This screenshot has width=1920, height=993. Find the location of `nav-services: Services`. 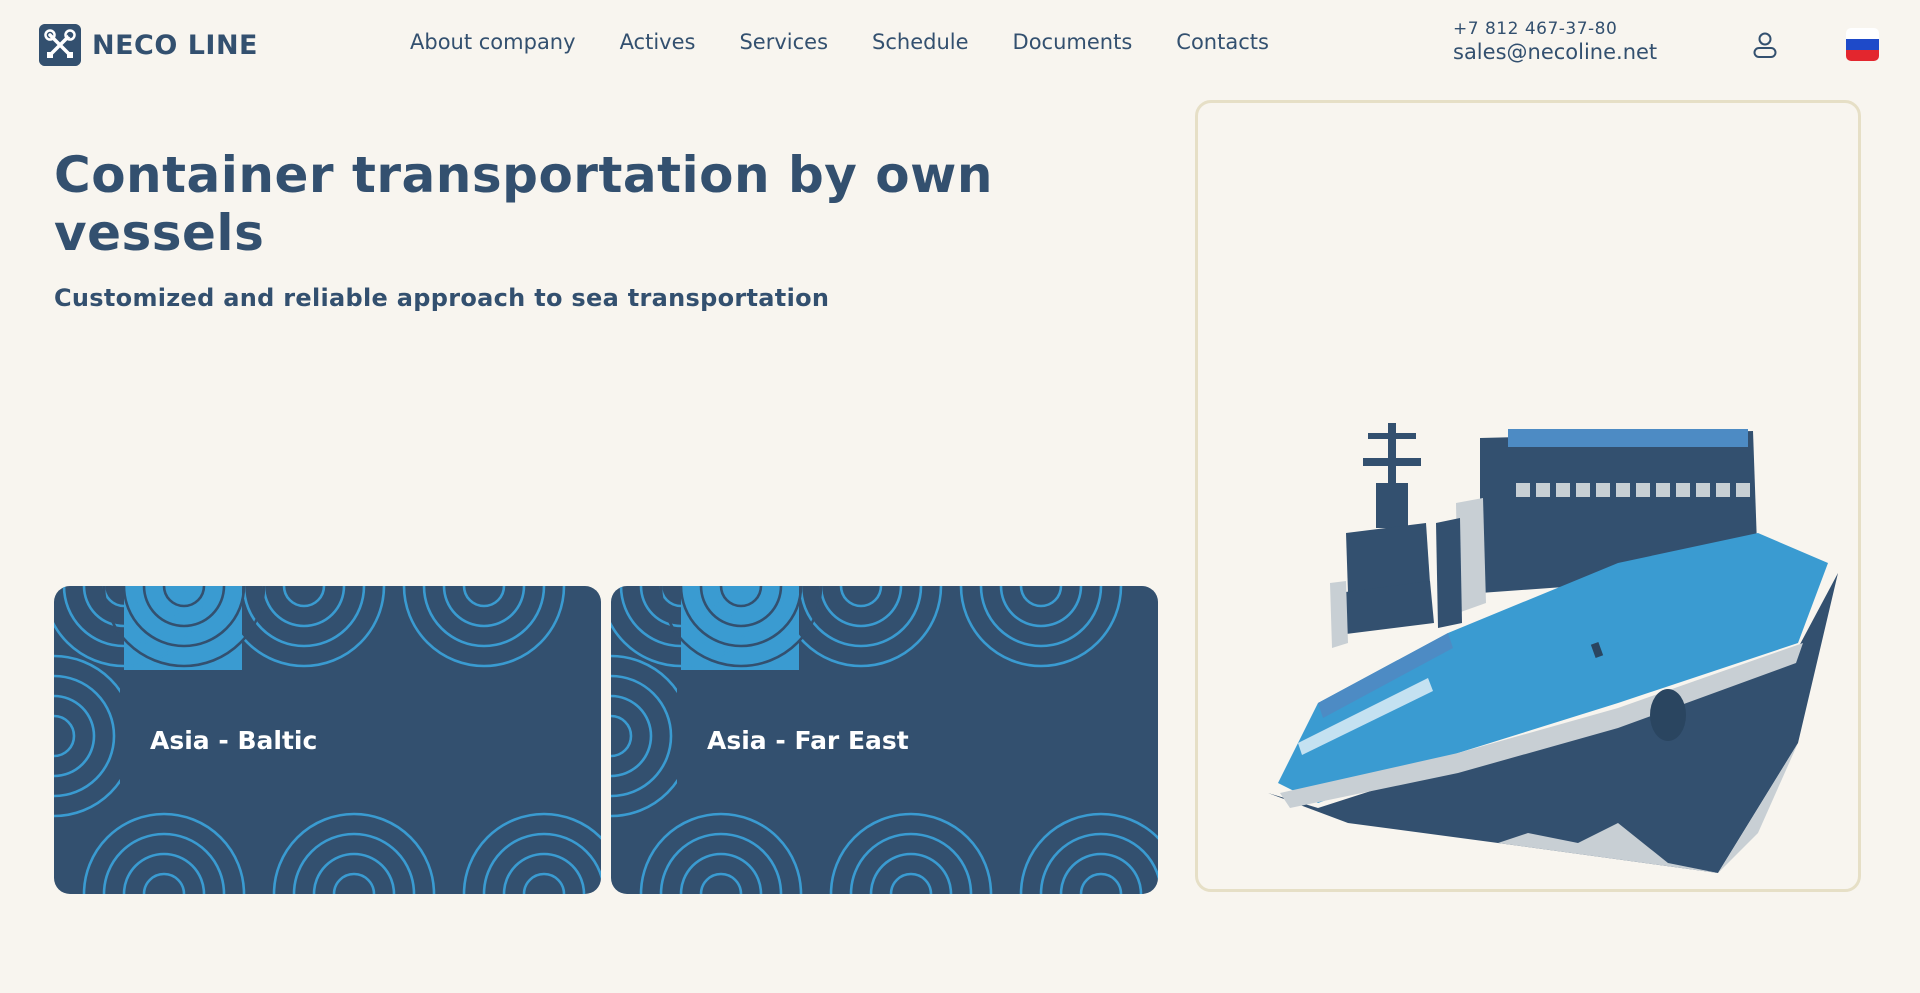

nav-services: Services is located at coordinates (783, 42).